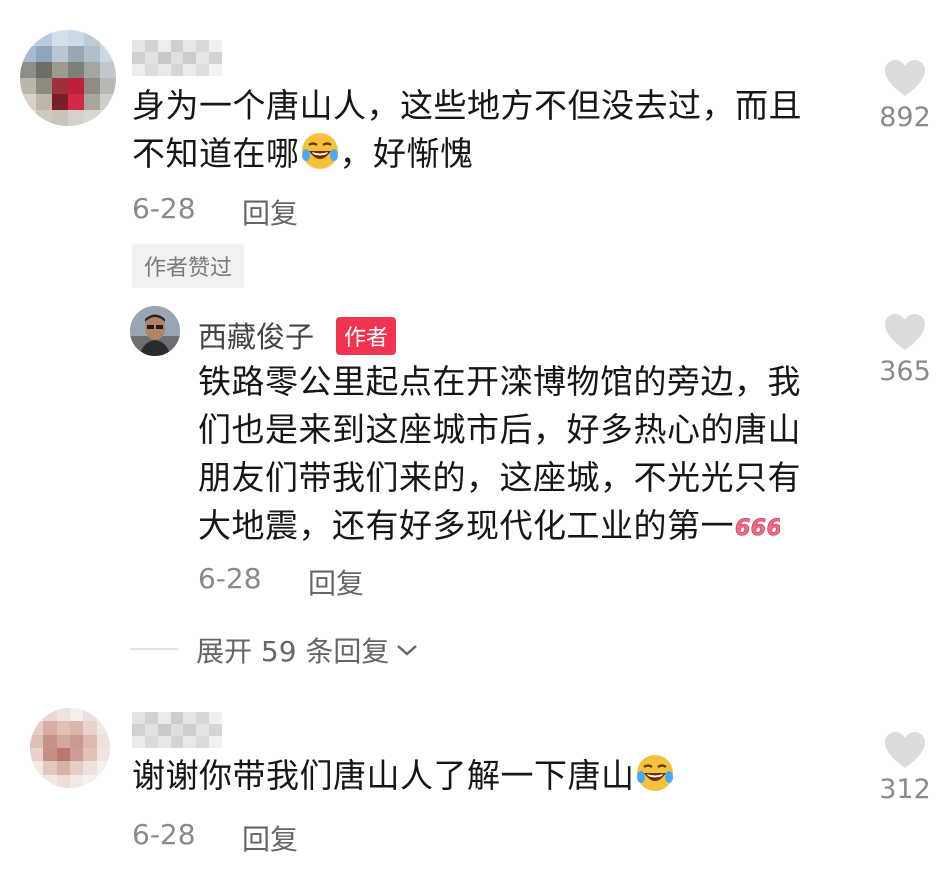  Describe the element at coordinates (154, 649) in the screenshot. I see `expand-divider` at that location.